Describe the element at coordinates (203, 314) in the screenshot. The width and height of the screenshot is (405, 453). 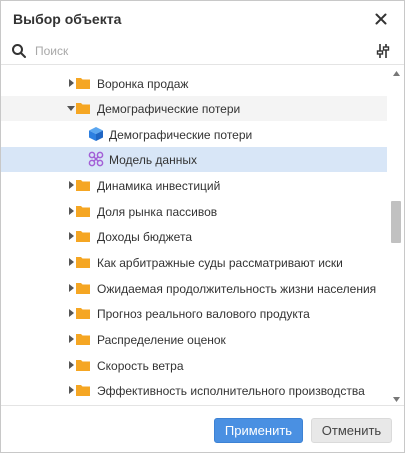
I see `tree-row-label: Прогноз реального валового продукта` at that location.